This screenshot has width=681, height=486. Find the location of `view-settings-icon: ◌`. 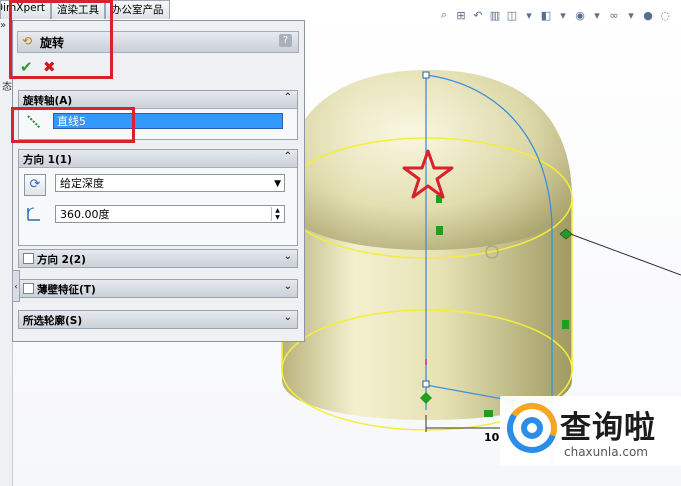

view-settings-icon: ◌ is located at coordinates (665, 15).